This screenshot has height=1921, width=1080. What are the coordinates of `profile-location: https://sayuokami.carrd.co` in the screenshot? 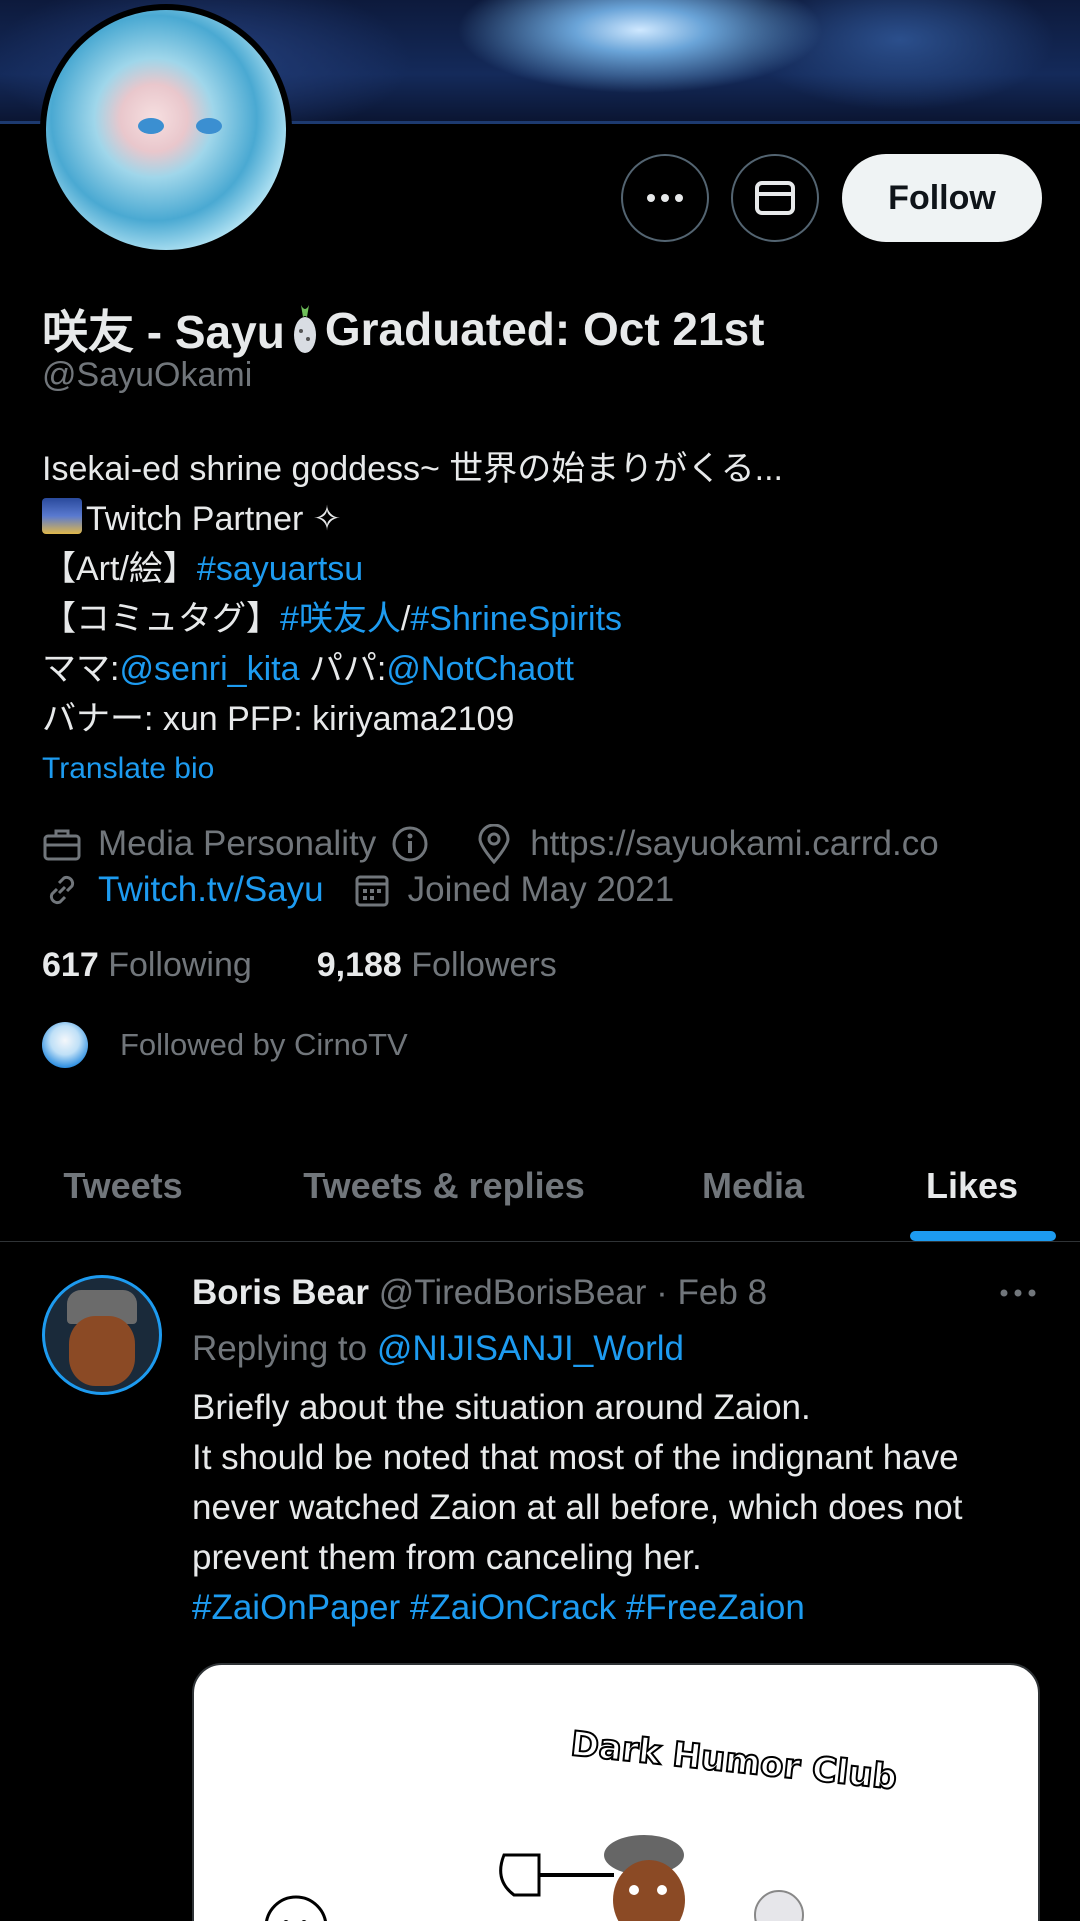 It's located at (734, 843).